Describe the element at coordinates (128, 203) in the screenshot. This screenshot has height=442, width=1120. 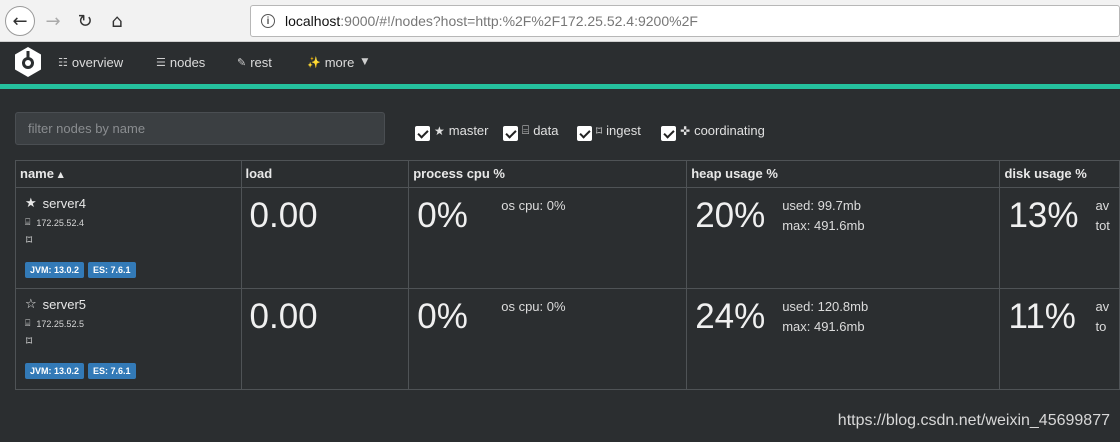
I see `node-name: ★ server4` at that location.